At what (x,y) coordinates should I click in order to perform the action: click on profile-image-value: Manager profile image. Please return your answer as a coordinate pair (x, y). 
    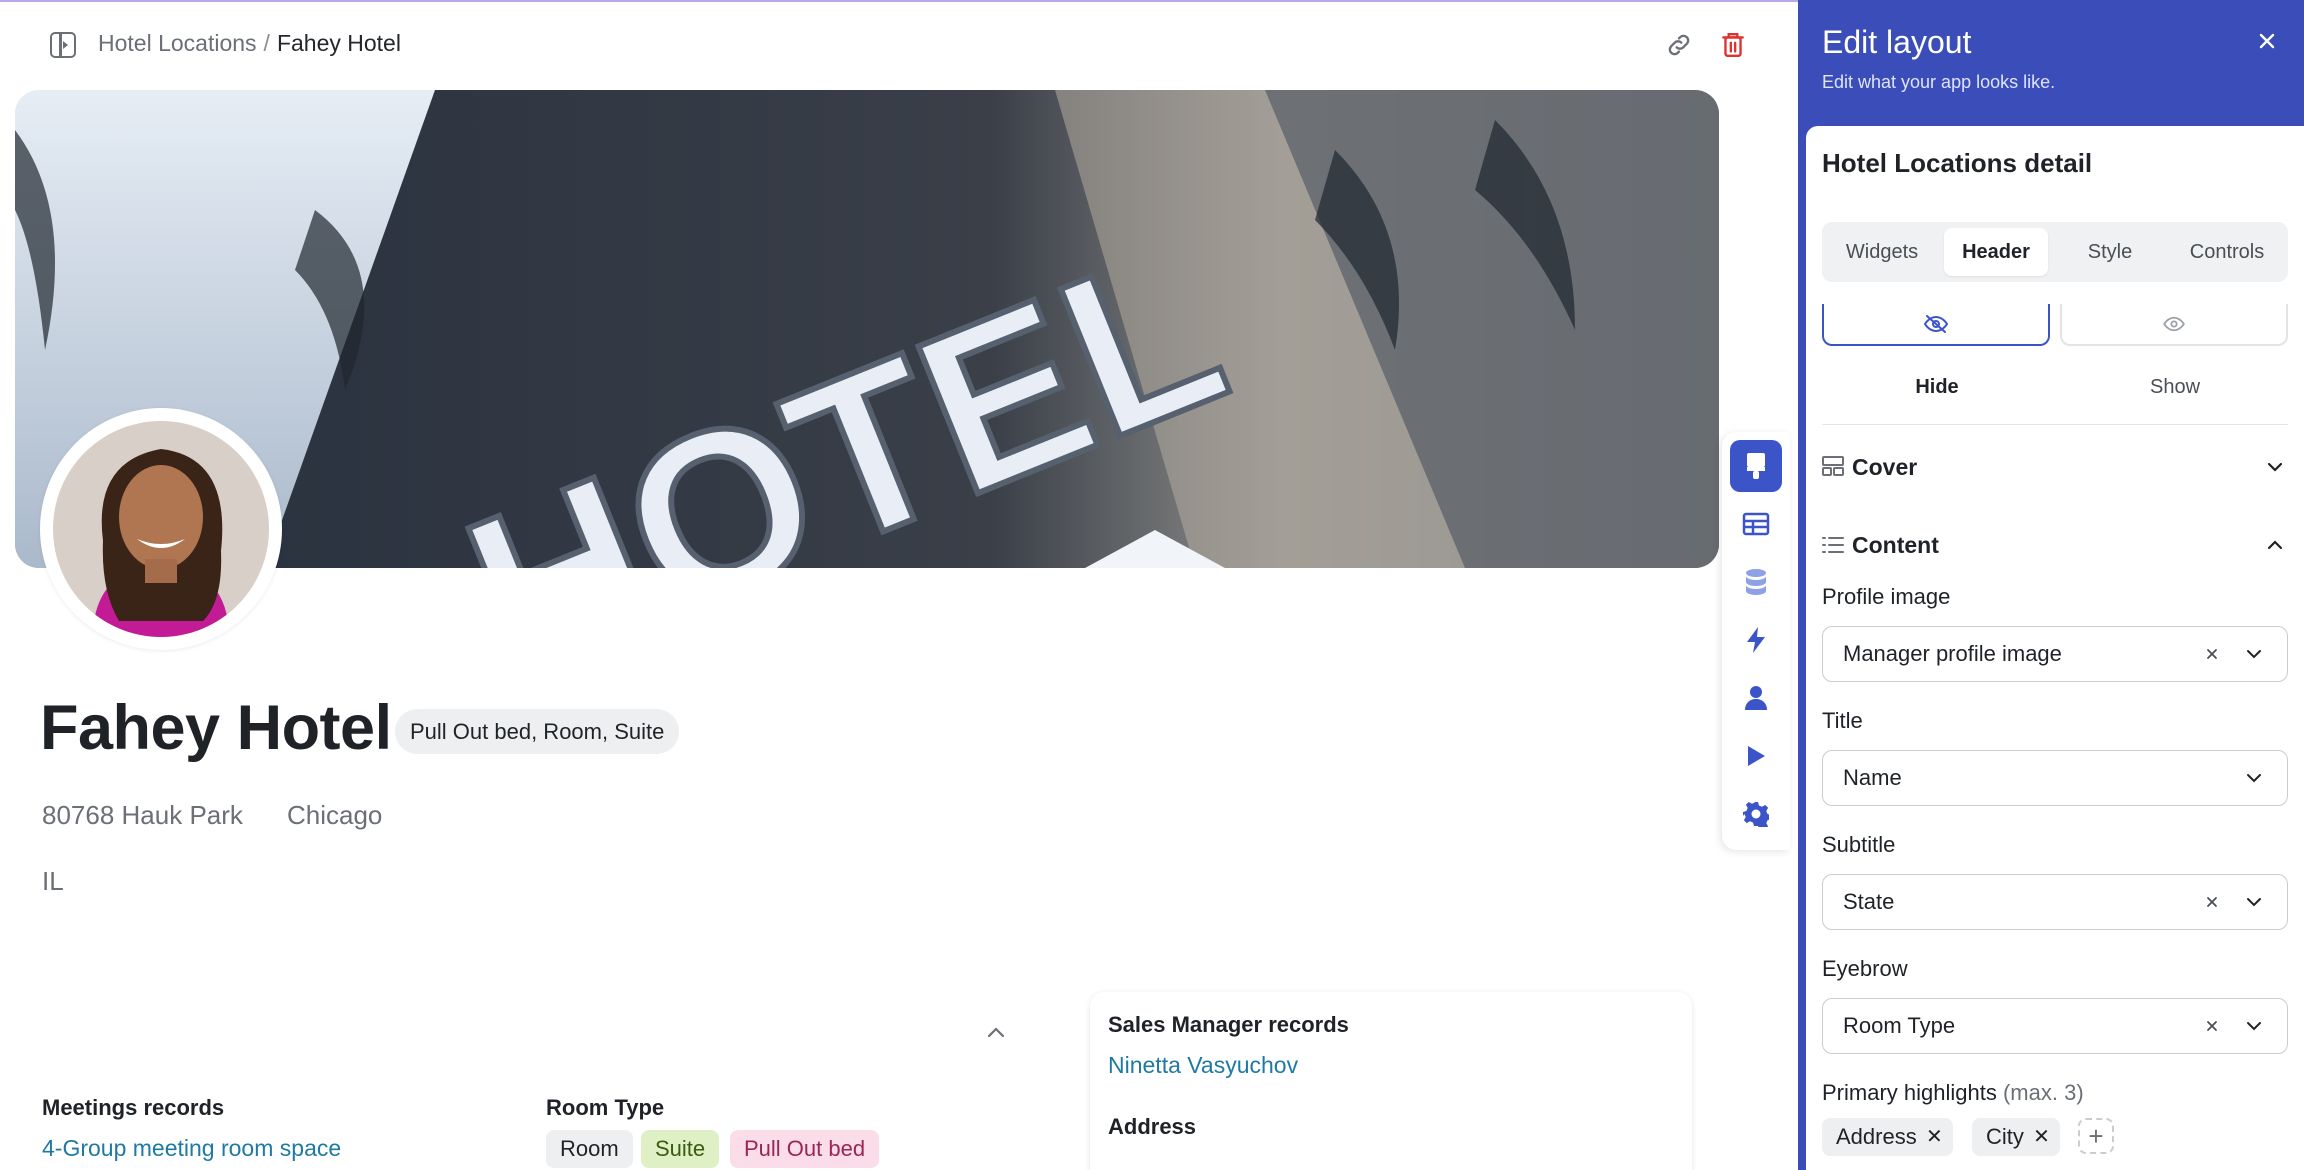
    Looking at the image, I should click on (1952, 653).